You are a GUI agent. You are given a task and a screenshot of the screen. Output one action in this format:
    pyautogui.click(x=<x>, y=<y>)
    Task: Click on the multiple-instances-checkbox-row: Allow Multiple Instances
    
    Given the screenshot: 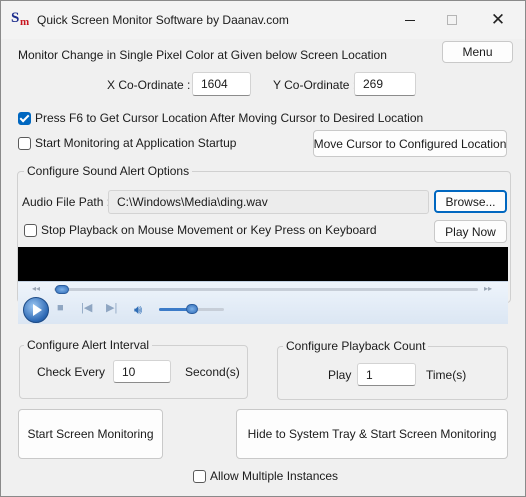 What is the action you would take?
    pyautogui.click(x=265, y=476)
    